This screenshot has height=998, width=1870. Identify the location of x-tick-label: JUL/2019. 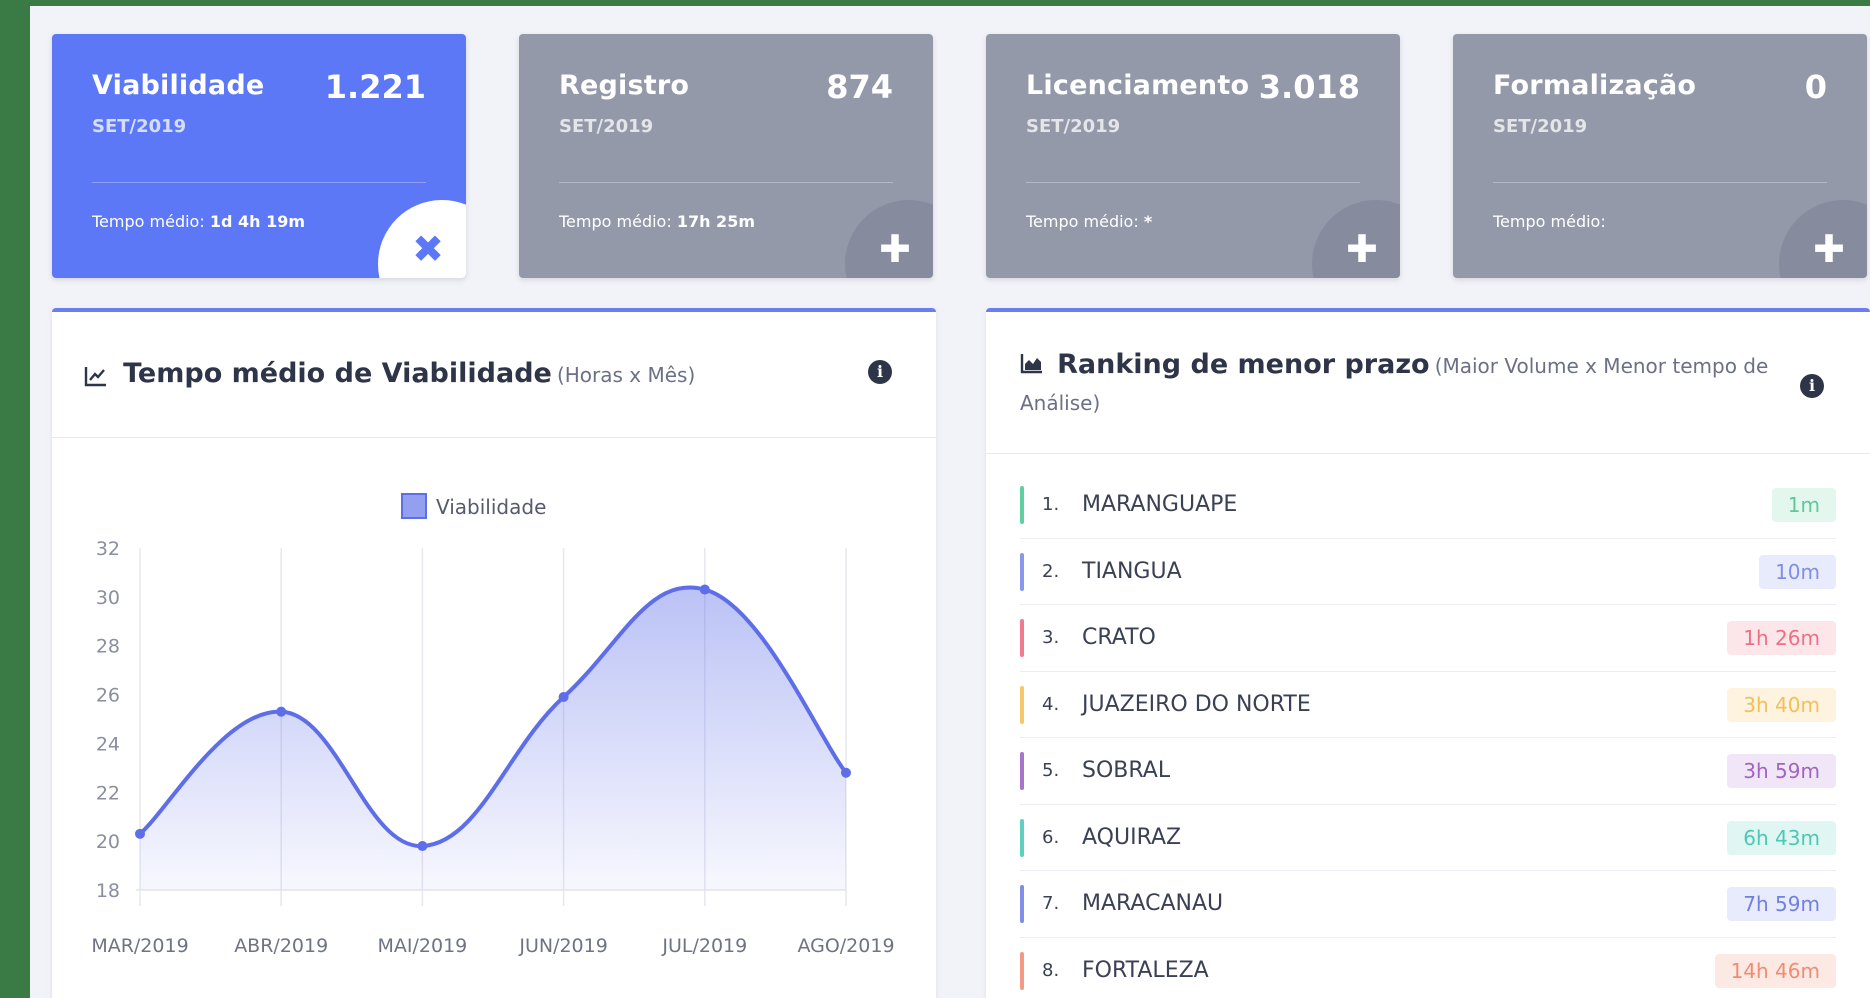
(704, 946).